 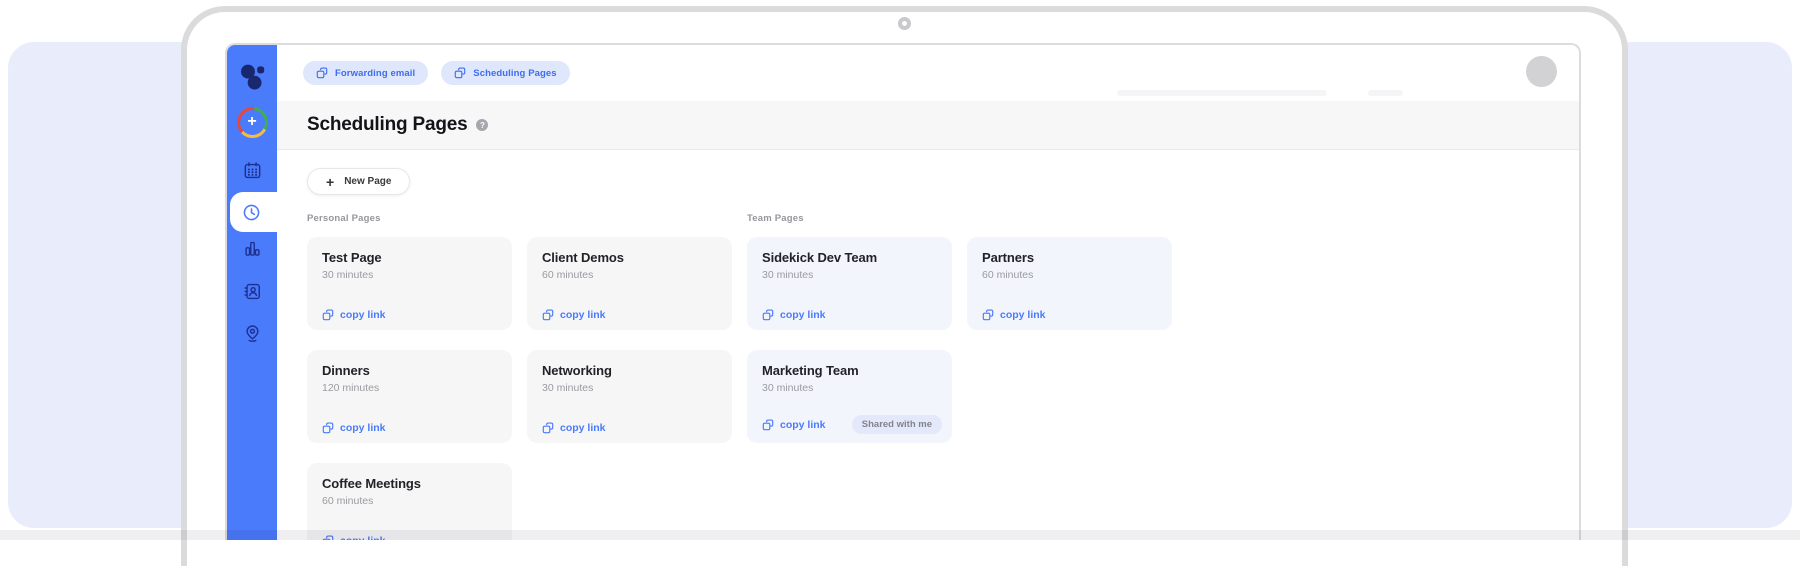 I want to click on forwarding-email-pill: Forwarding email, so click(x=366, y=73).